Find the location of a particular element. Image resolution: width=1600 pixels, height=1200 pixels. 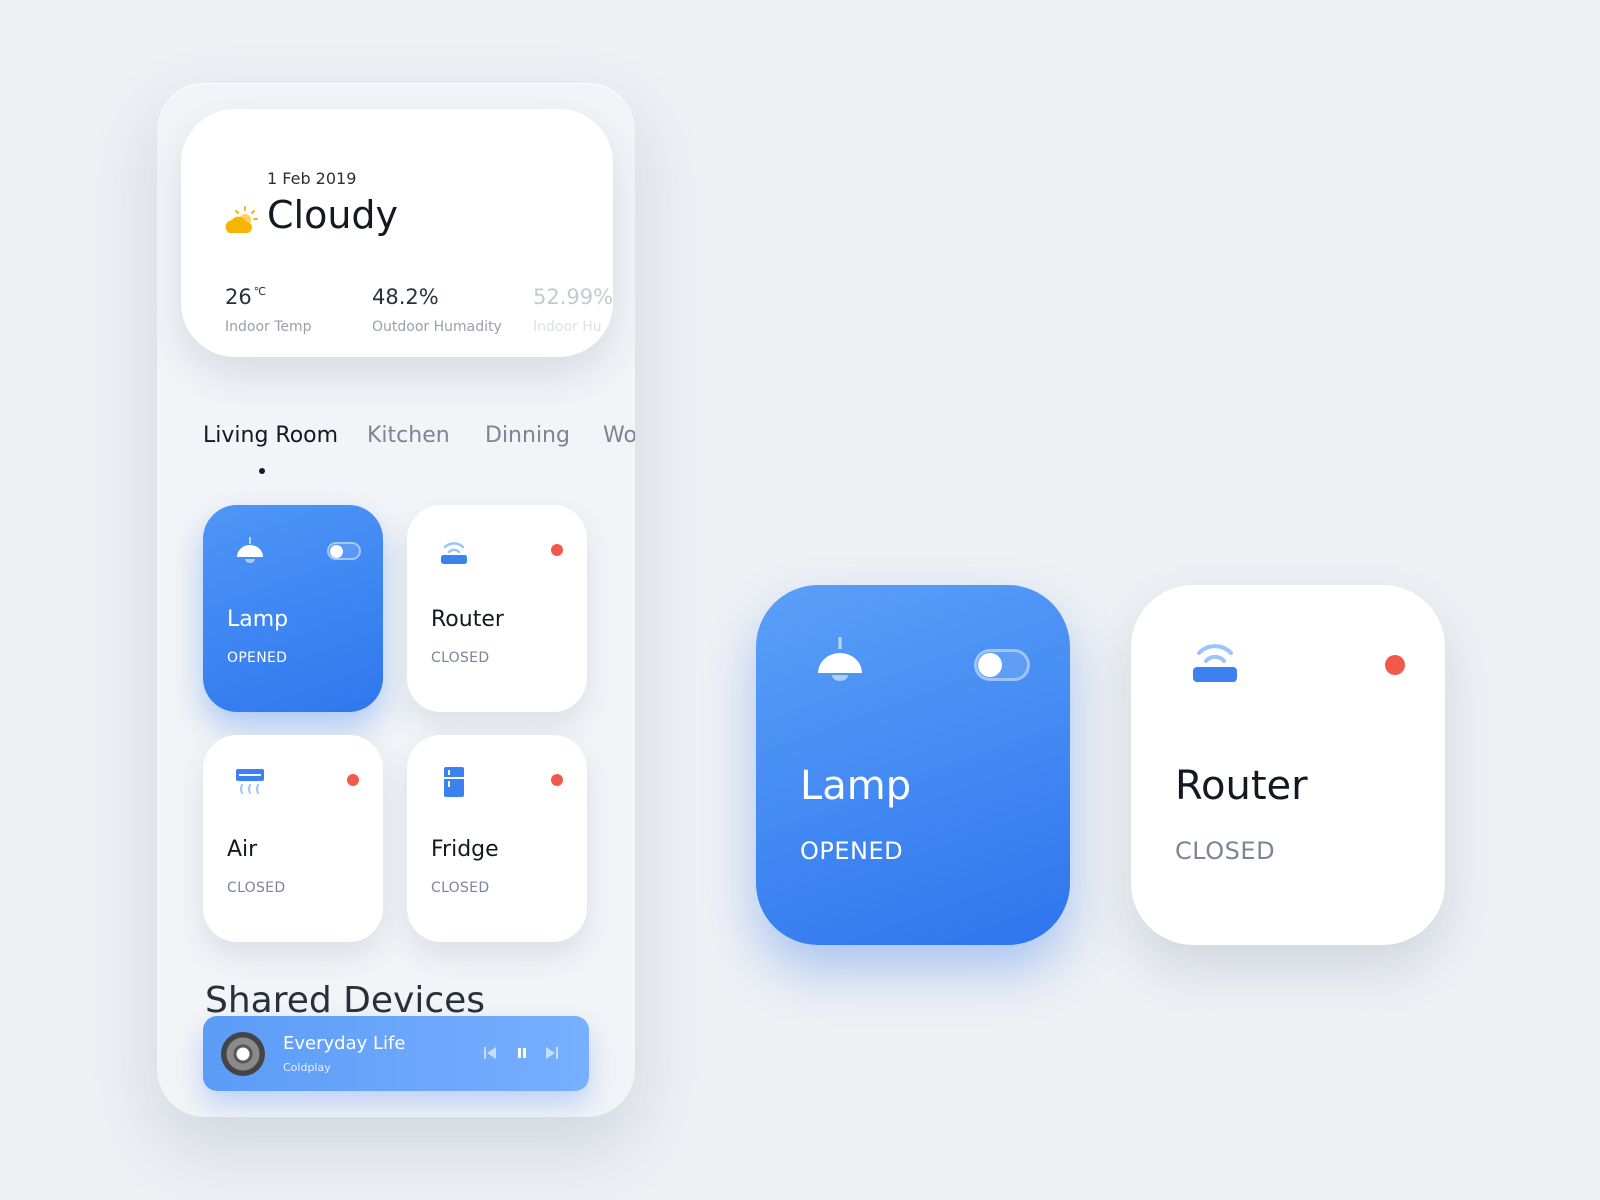

device-card-fridge: Fridge CLOSED is located at coordinates (497, 838).